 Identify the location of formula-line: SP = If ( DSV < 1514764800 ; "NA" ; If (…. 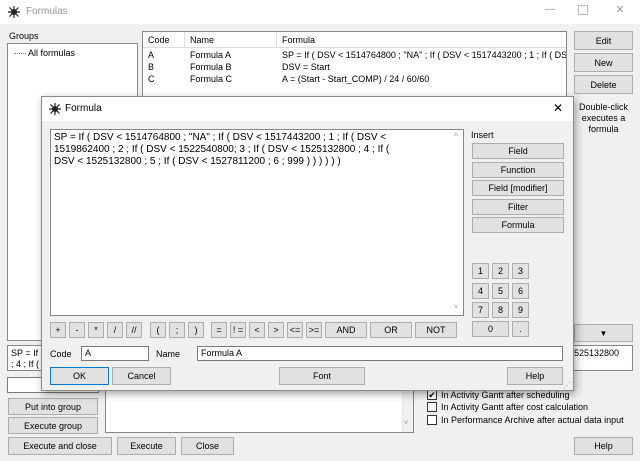
(220, 137).